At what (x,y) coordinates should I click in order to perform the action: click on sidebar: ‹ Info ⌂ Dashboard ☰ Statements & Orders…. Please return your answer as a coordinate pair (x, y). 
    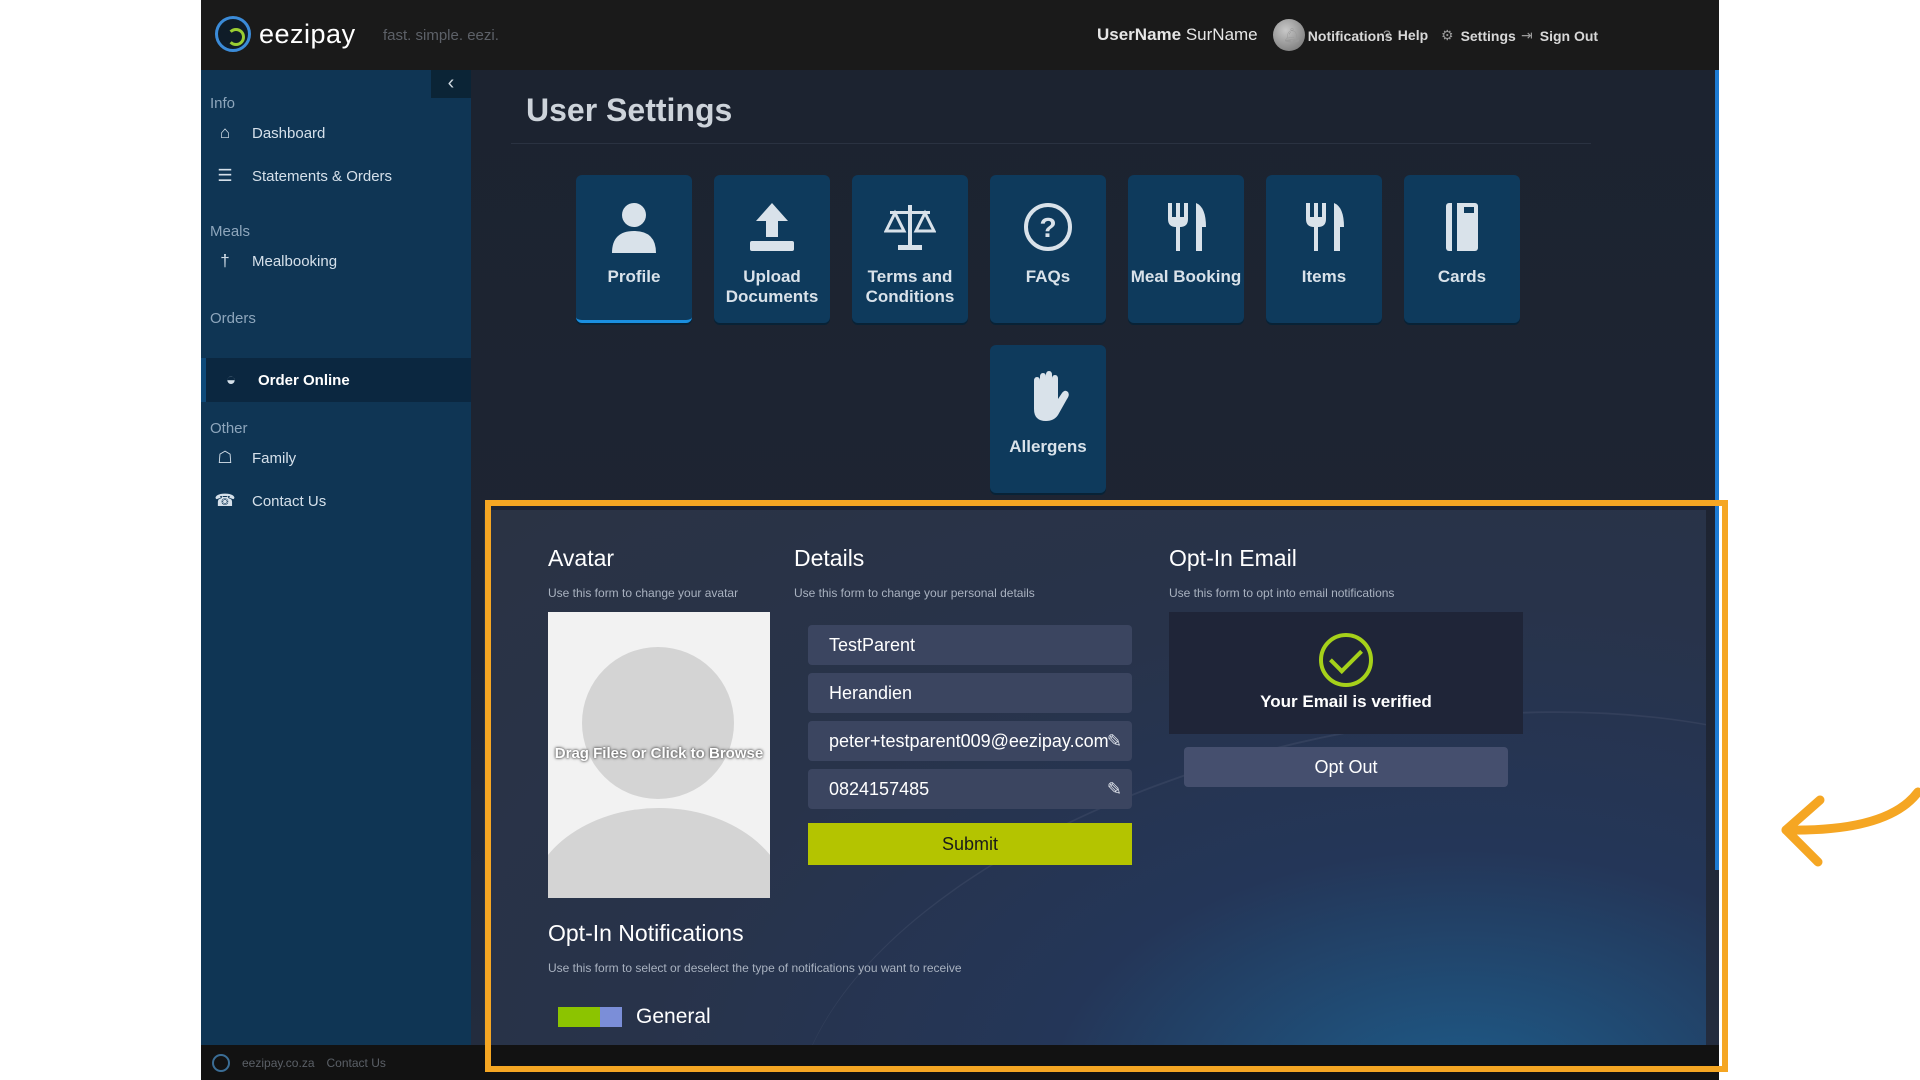
    Looking at the image, I should click on (336, 557).